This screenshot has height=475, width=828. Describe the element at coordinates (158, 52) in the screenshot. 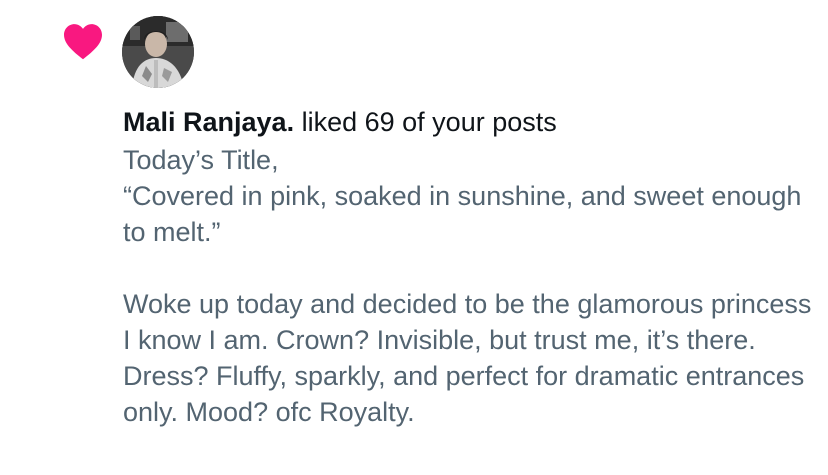

I see `avatar` at that location.